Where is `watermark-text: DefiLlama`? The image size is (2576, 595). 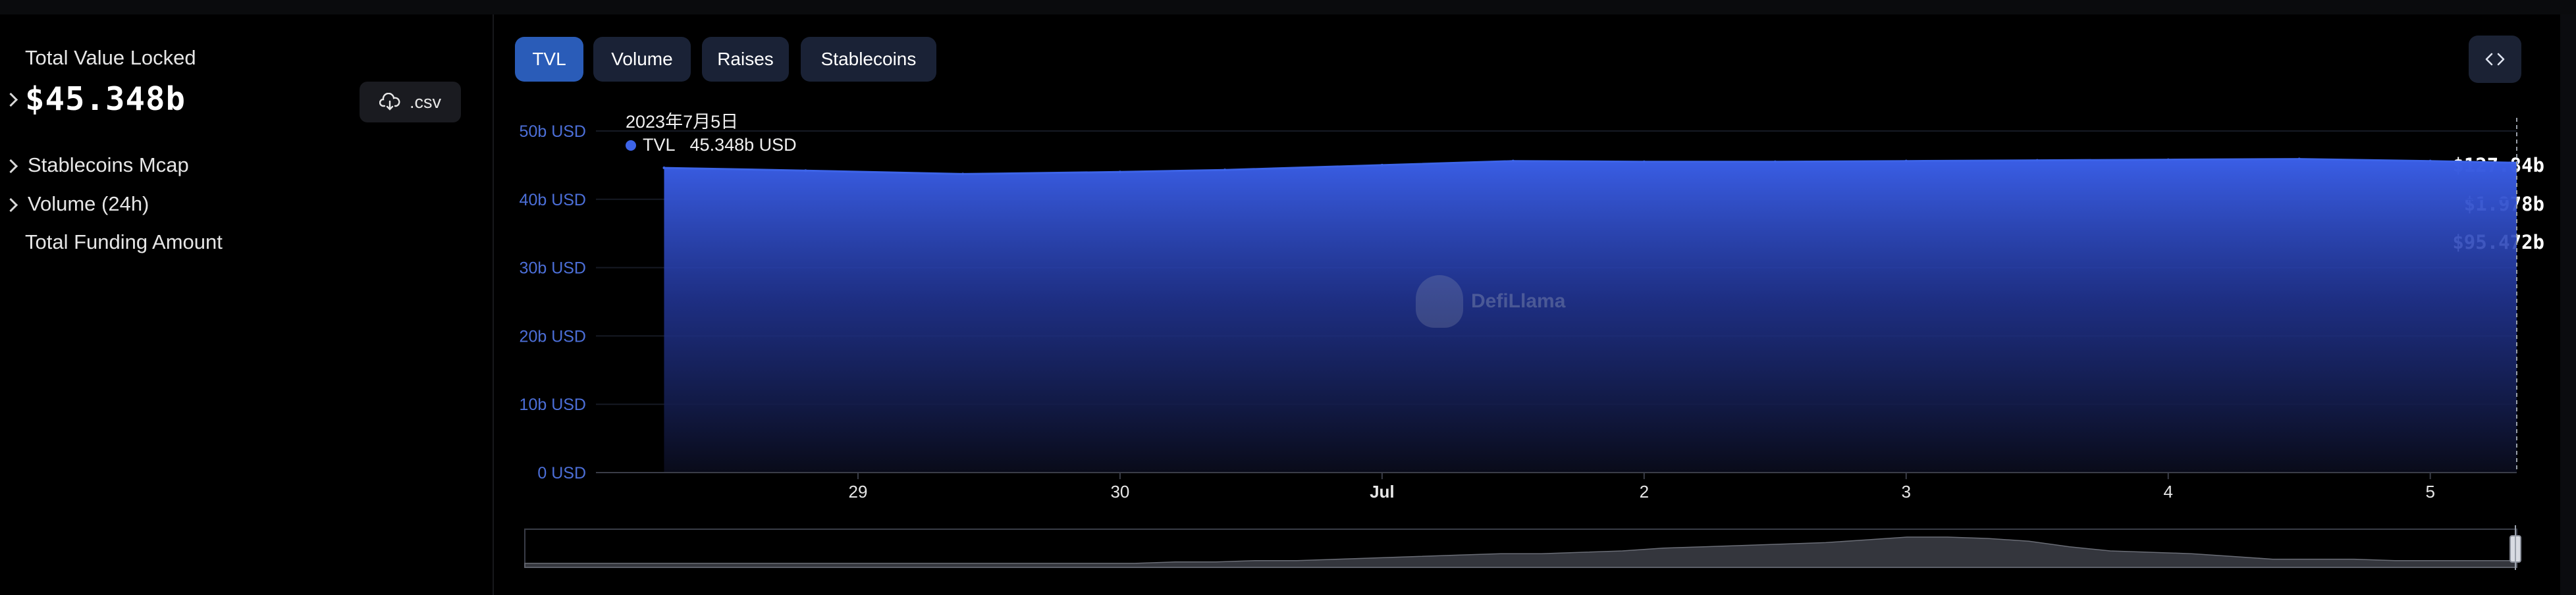
watermark-text: DefiLlama is located at coordinates (1518, 301).